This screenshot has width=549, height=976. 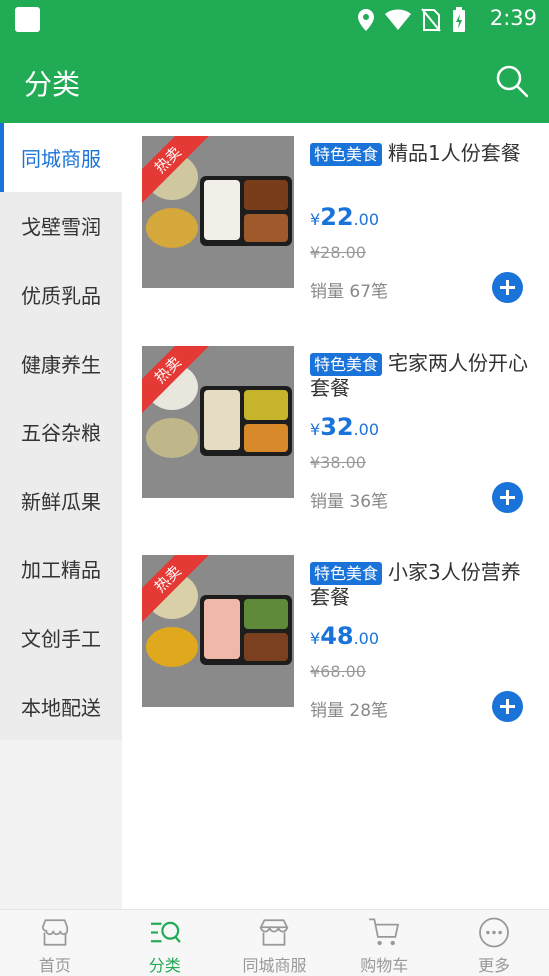 I want to click on price-integer: 48, so click(x=337, y=636).